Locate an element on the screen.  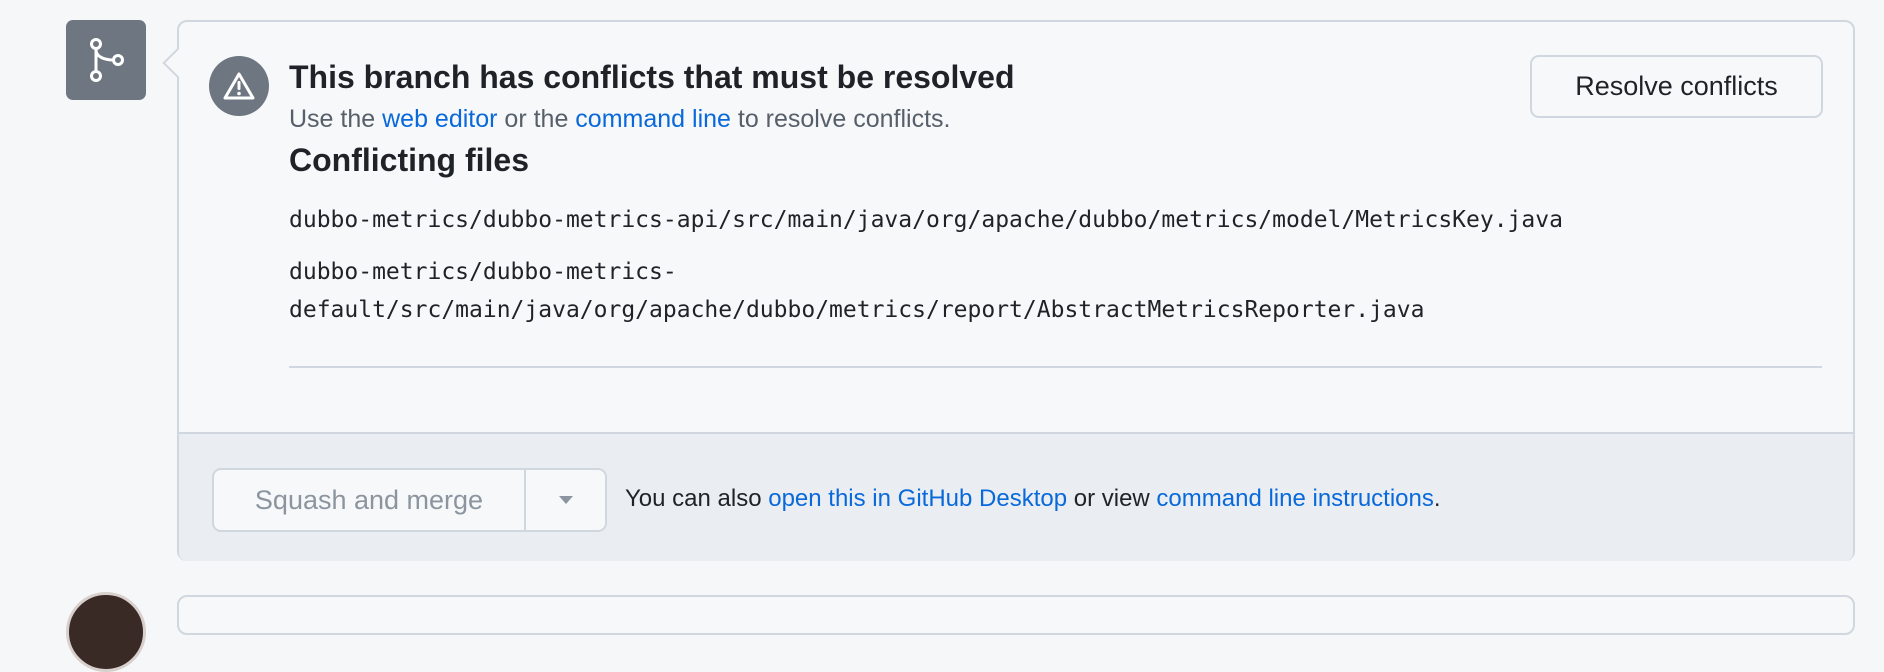
subtitle-suffix: to resolve conflicts. is located at coordinates (840, 119).